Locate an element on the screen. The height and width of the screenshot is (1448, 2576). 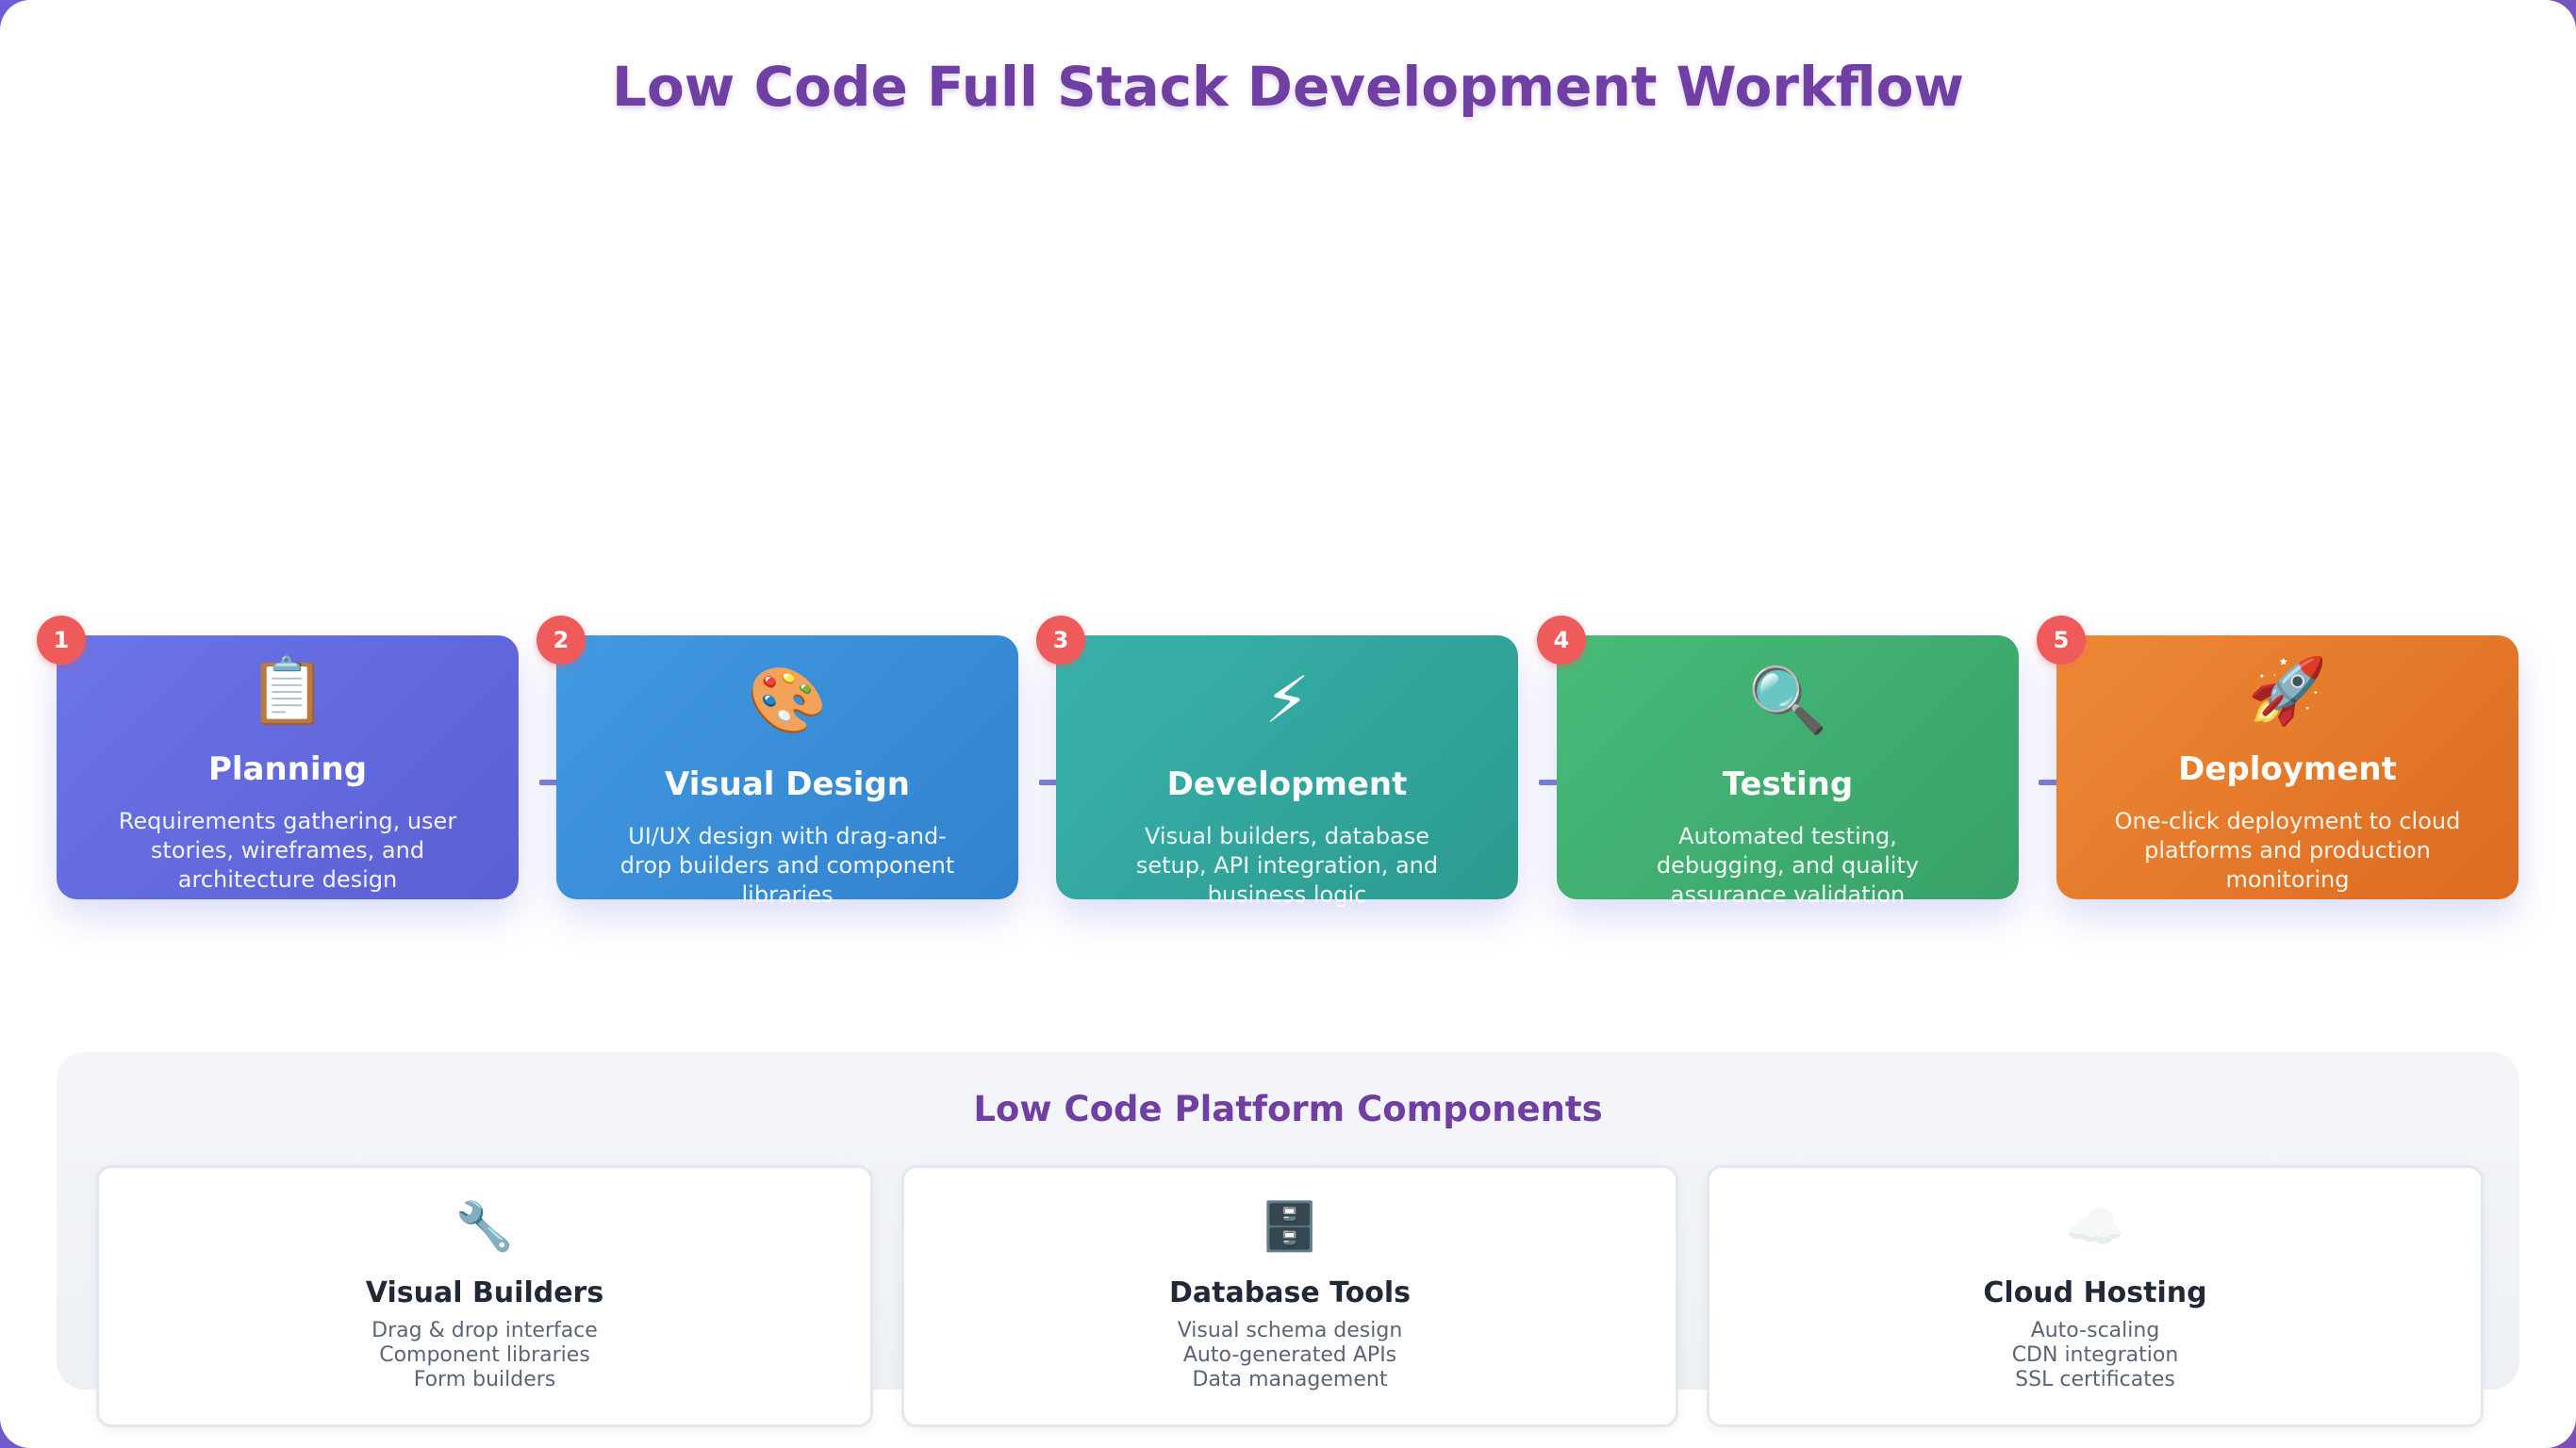
palette-icon: 🎨 is located at coordinates (787, 701).